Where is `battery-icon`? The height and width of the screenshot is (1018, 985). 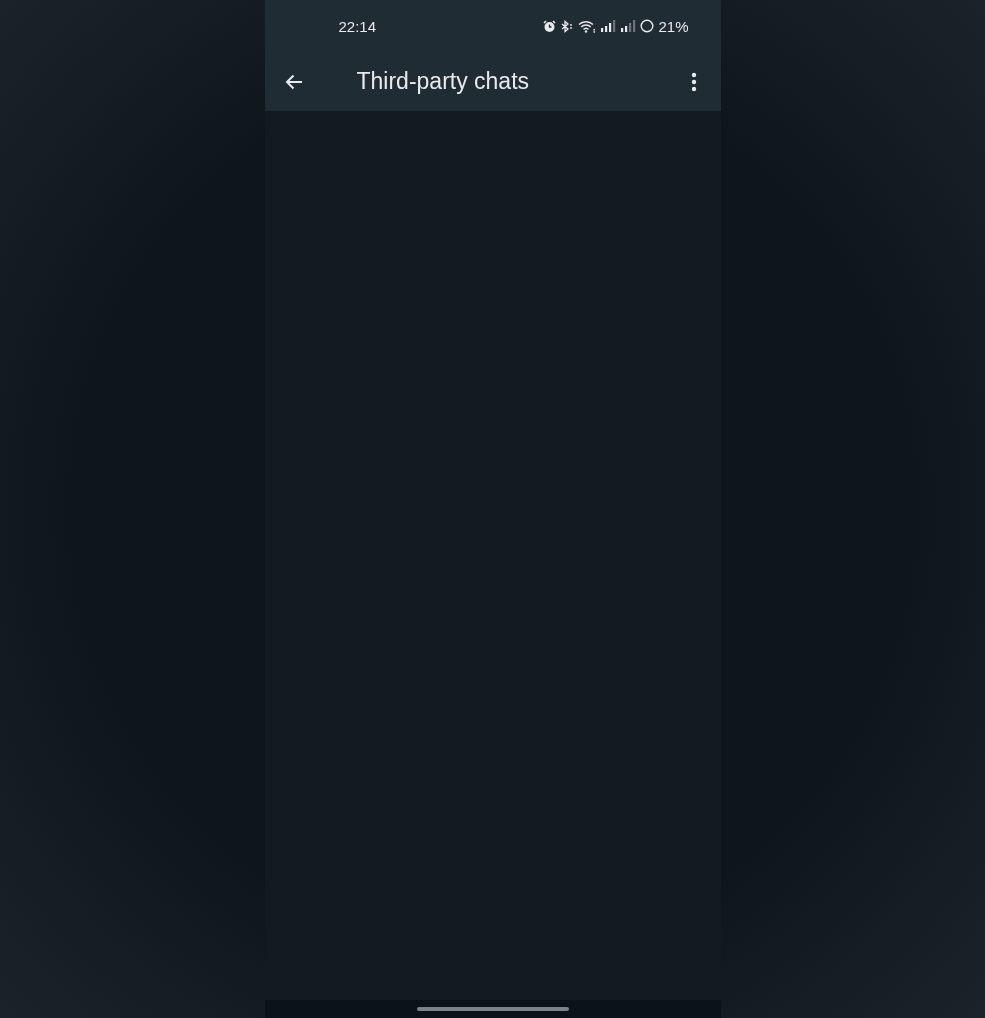 battery-icon is located at coordinates (647, 26).